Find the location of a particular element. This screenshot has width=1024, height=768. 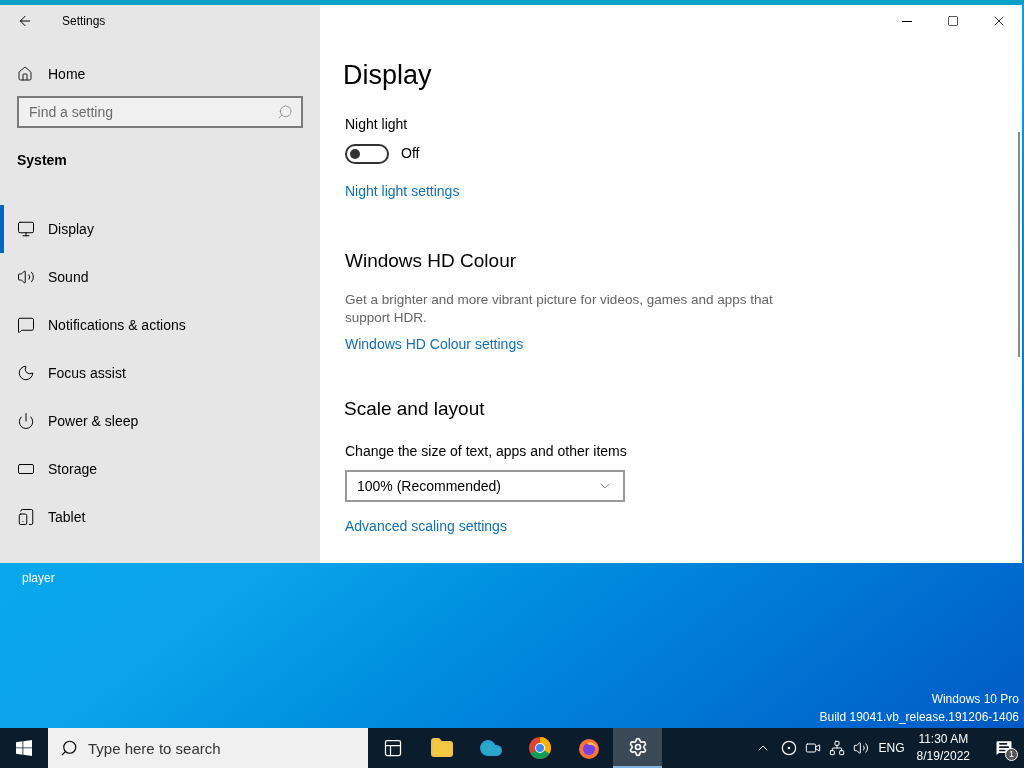

page-title: Display is located at coordinates (387, 75).